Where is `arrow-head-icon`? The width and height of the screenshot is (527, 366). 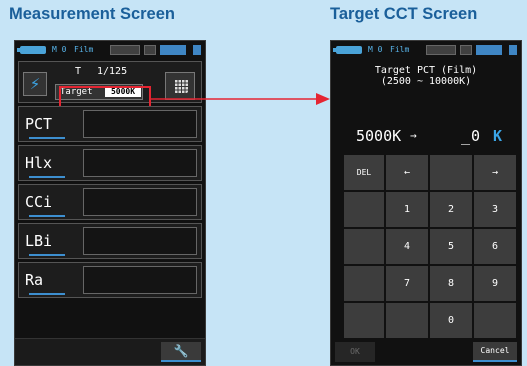 arrow-head-icon is located at coordinates (323, 99).